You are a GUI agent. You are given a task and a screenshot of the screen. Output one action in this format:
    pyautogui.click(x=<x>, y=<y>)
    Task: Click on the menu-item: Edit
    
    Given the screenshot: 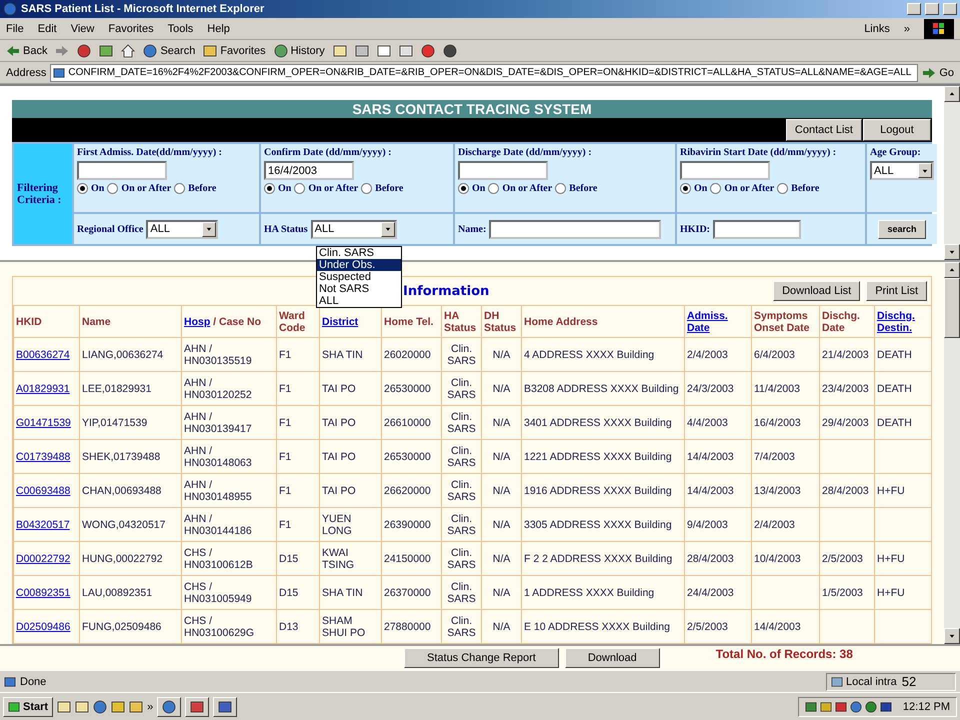 What is the action you would take?
    pyautogui.click(x=47, y=28)
    